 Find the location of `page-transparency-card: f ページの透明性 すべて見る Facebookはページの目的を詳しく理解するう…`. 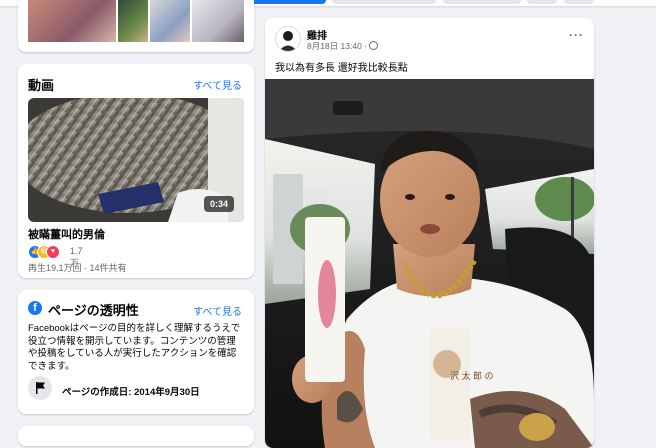

page-transparency-card: f ページの透明性 すべて見る Facebookはページの目的を詳しく理解するう… is located at coordinates (136, 352).